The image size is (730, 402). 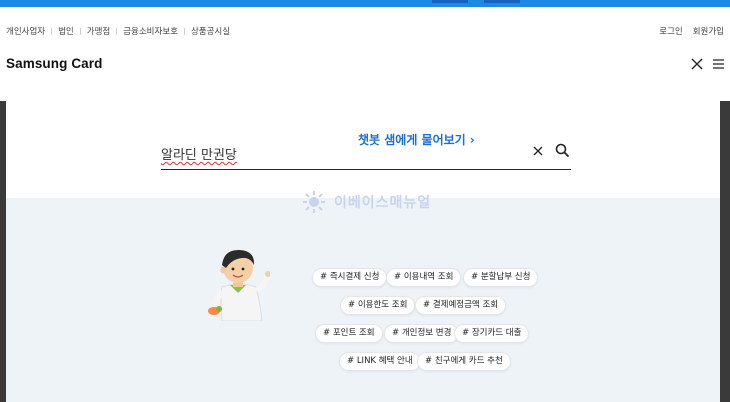 I want to click on util-link-individual-business: 개인사업자, so click(x=25, y=31).